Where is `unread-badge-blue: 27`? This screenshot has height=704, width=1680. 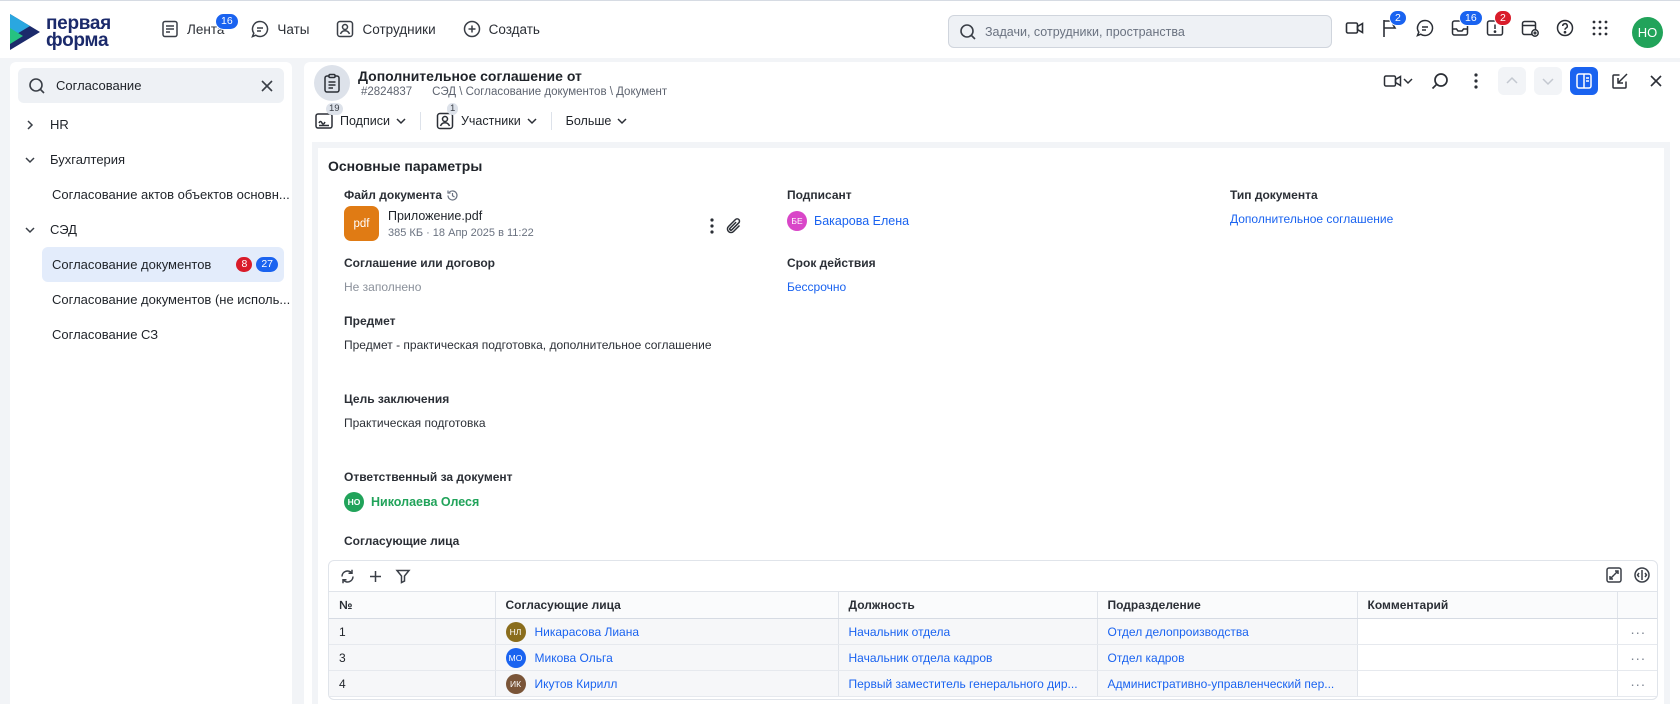
unread-badge-blue: 27 is located at coordinates (267, 264).